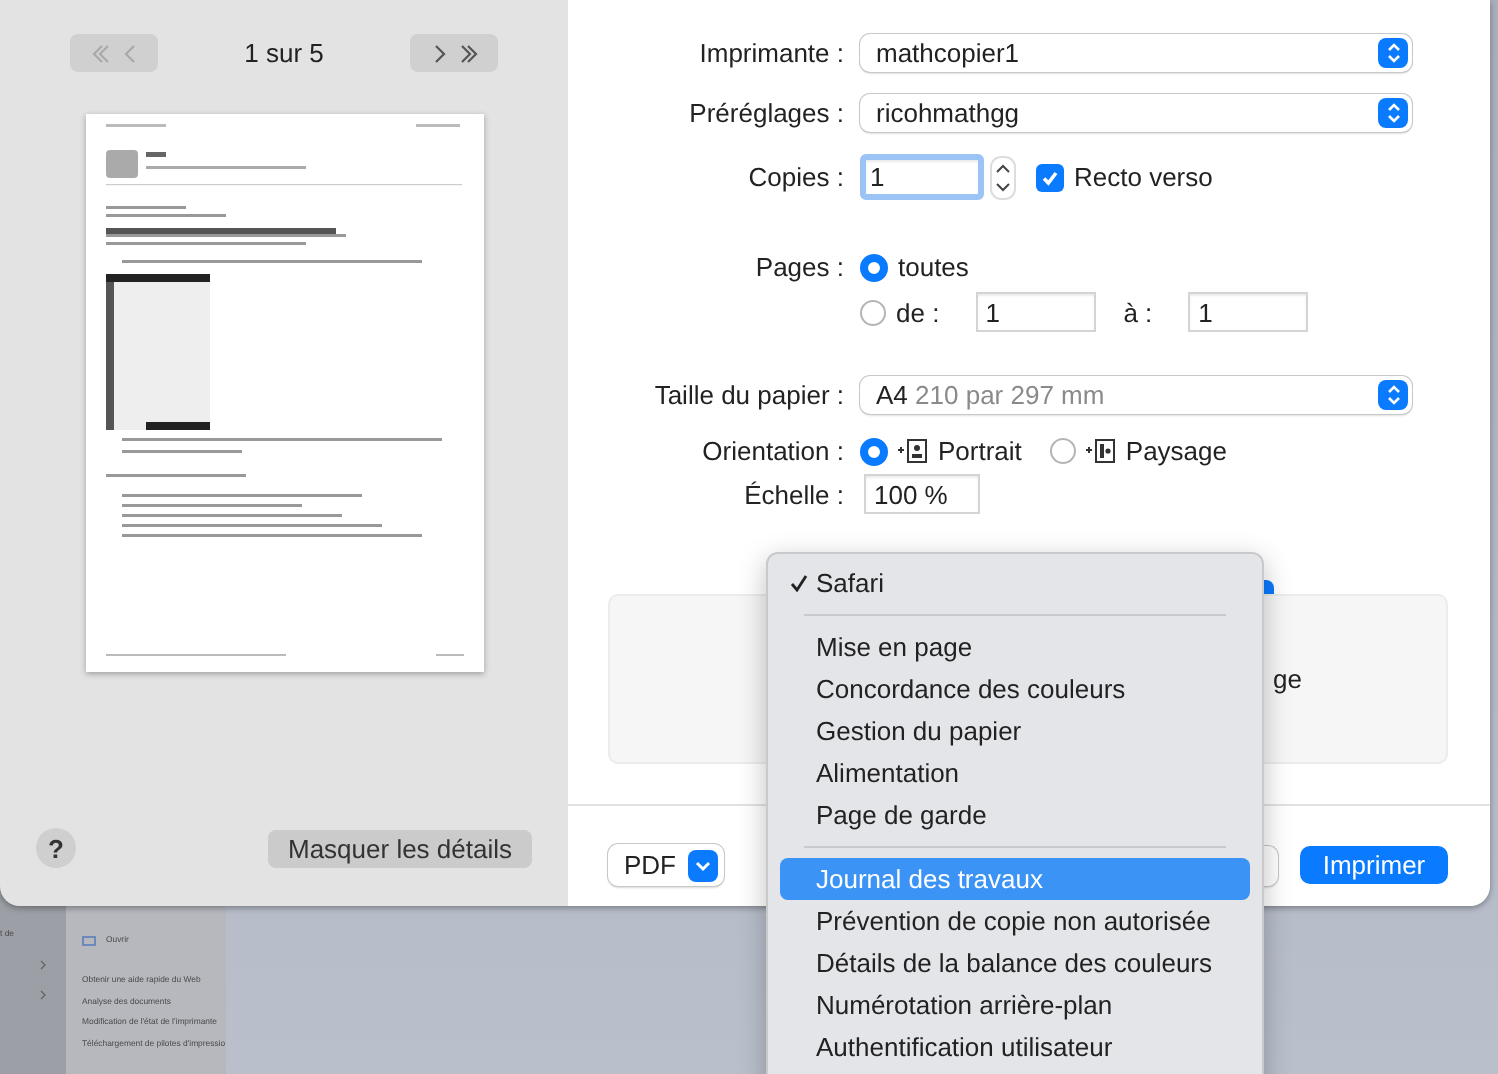  Describe the element at coordinates (1100, 451) in the screenshot. I see `landscape-icon` at that location.